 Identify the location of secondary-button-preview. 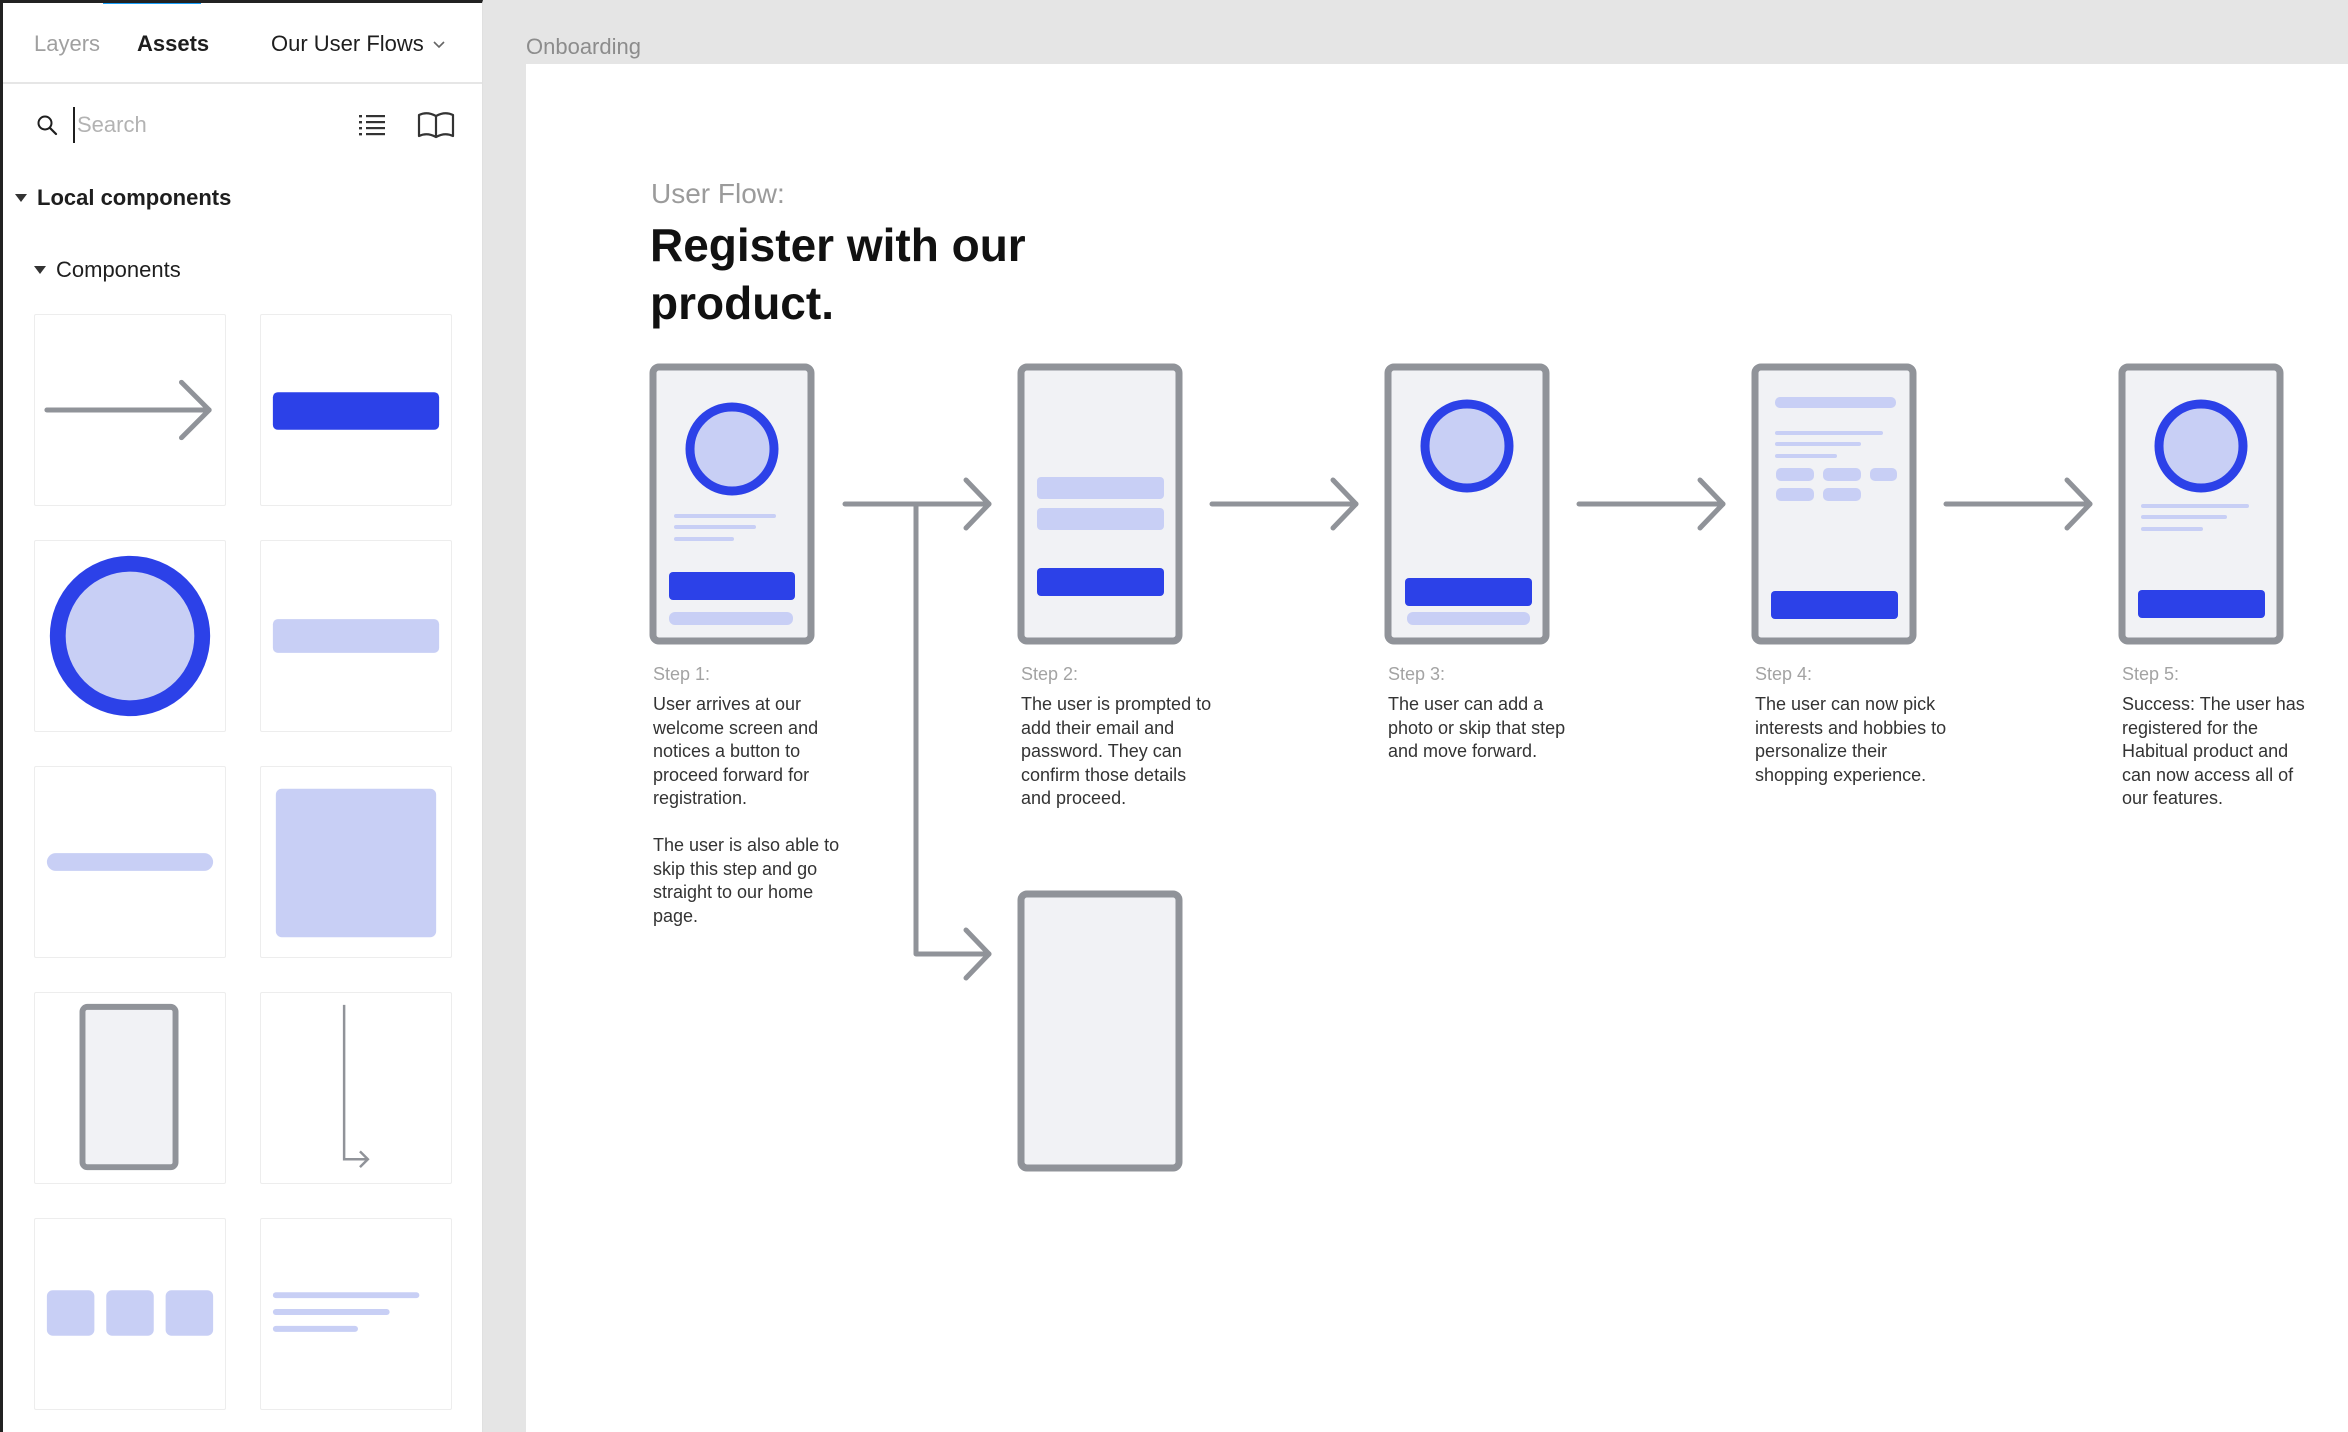
(356, 636).